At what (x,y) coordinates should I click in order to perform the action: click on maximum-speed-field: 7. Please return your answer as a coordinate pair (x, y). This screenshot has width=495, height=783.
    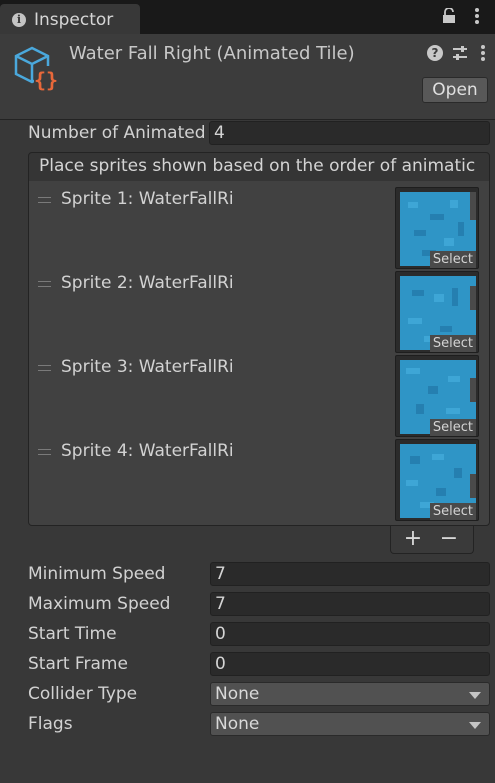
    Looking at the image, I should click on (350, 604).